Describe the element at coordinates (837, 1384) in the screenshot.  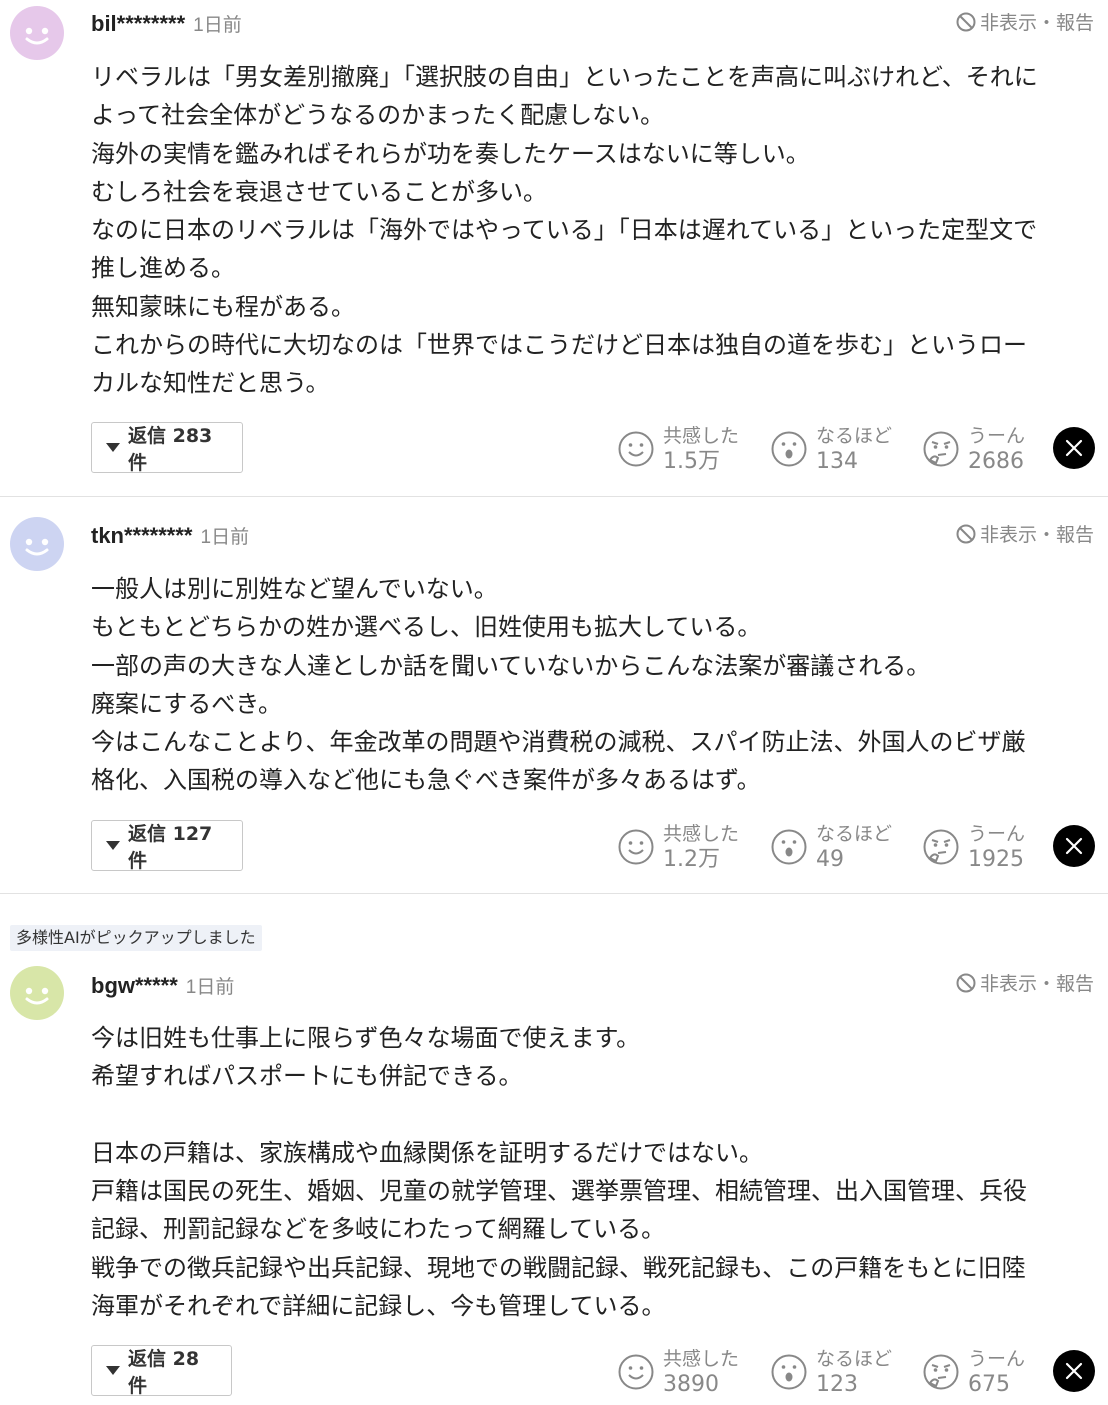
I see `reaction-count: 123` at that location.